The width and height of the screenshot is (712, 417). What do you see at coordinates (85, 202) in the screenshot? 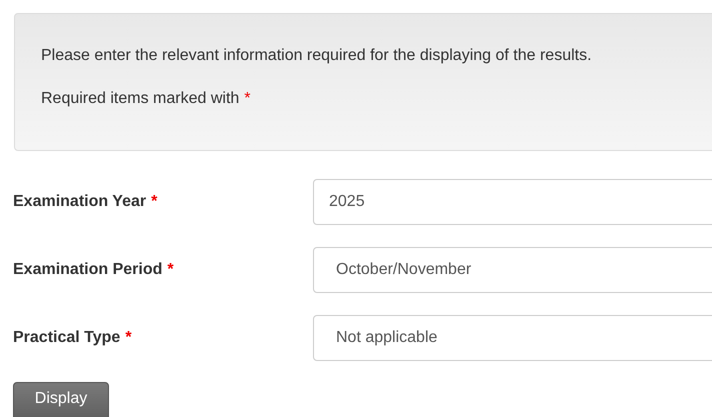
I see `field-label: Examination Year *` at bounding box center [85, 202].